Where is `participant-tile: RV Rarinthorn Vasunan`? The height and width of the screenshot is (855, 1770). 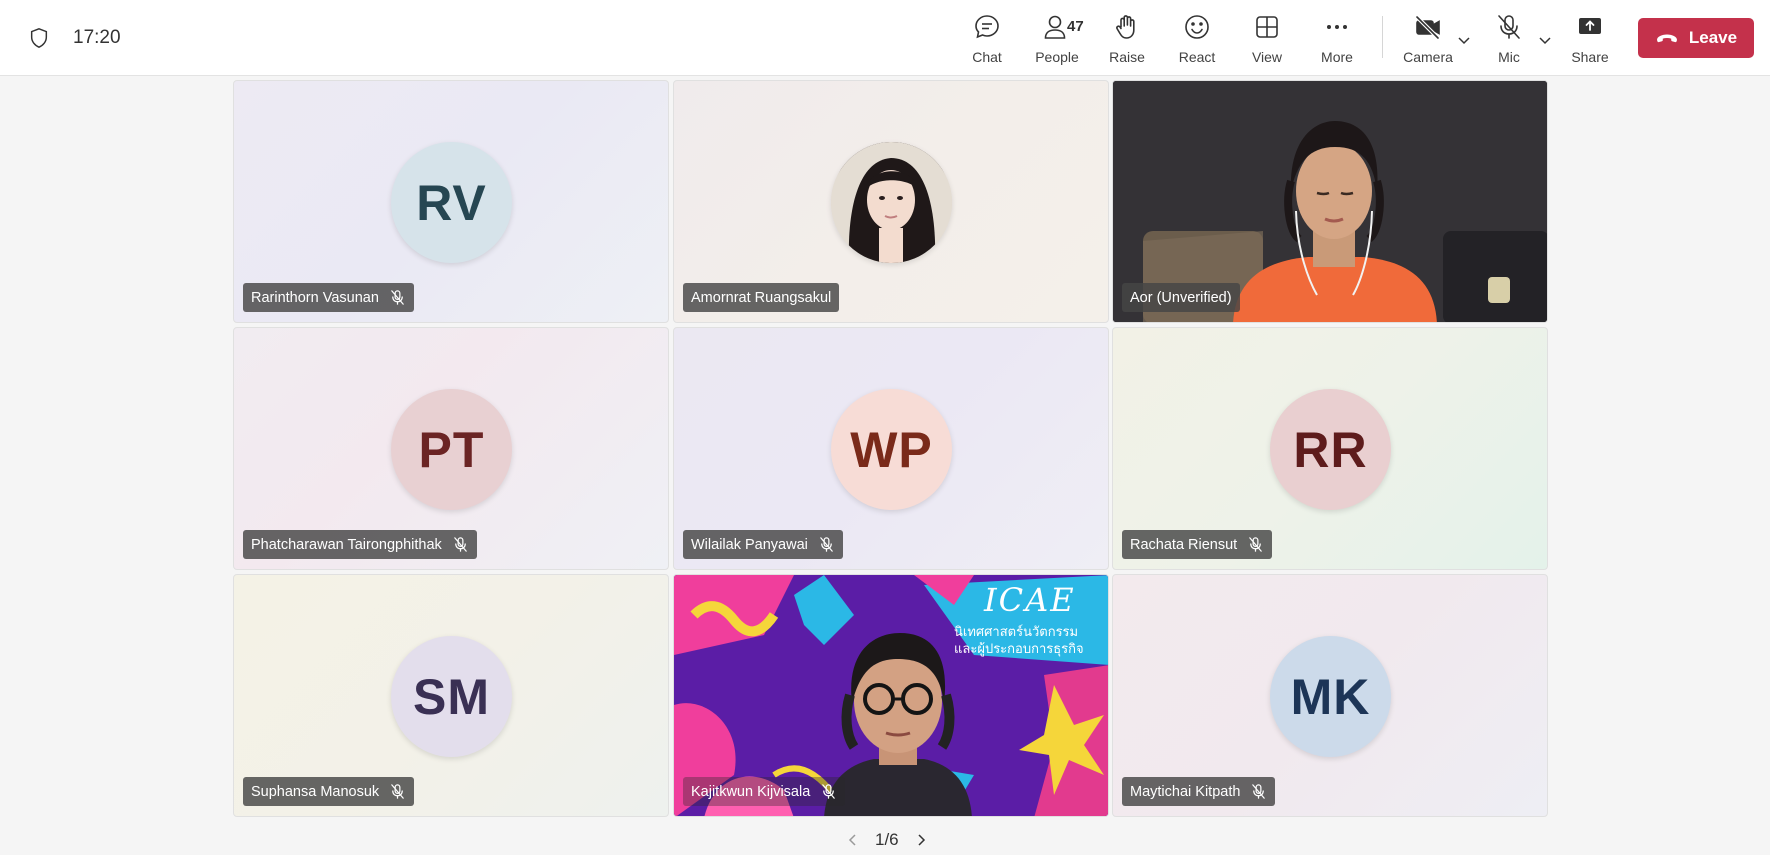
participant-tile: RV Rarinthorn Vasunan is located at coordinates (451, 201).